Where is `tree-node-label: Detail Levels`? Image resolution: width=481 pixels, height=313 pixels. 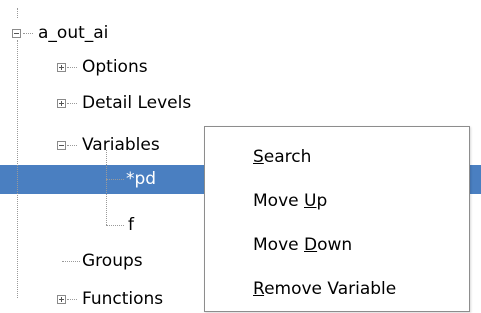 tree-node-label: Detail Levels is located at coordinates (137, 103).